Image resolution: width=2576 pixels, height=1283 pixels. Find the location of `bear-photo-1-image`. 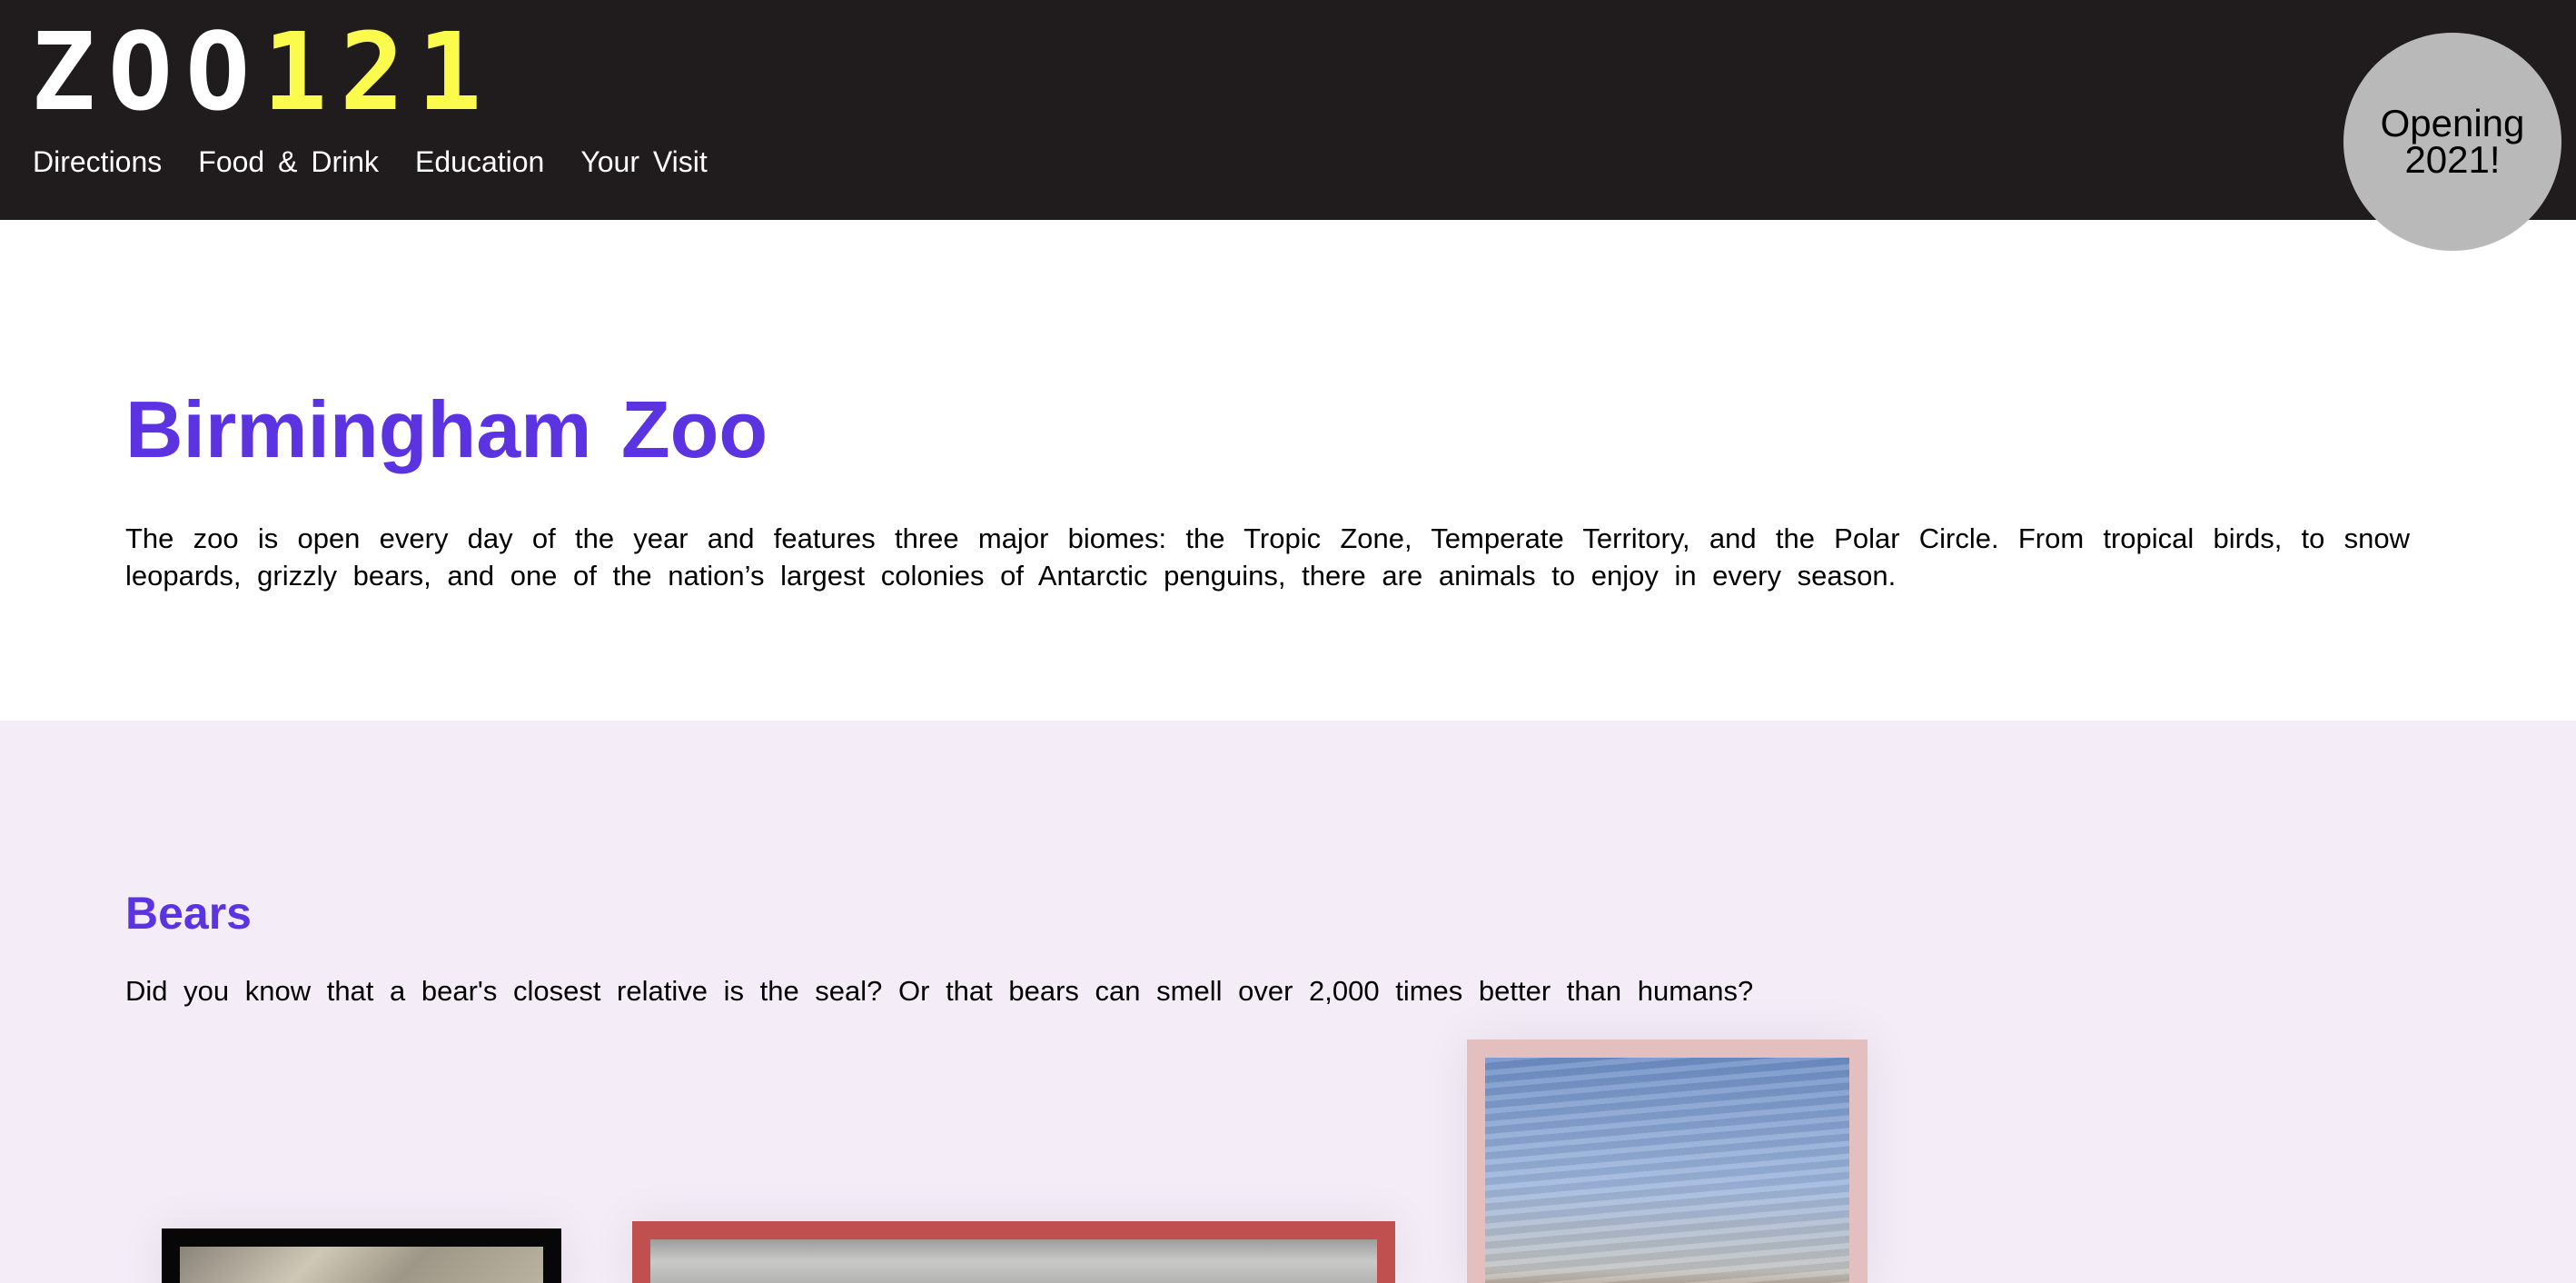

bear-photo-1-image is located at coordinates (361, 1265).